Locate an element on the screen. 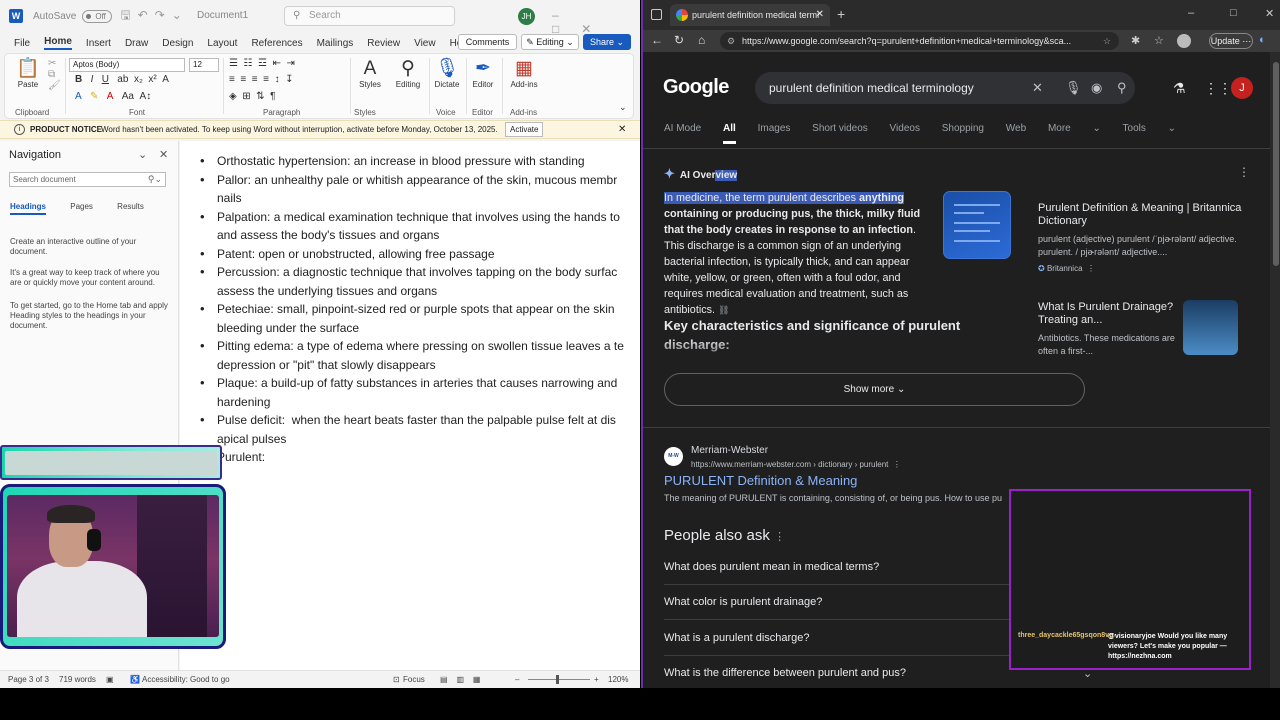  close-window-icon: ✕ is located at coordinates (1269, 13).